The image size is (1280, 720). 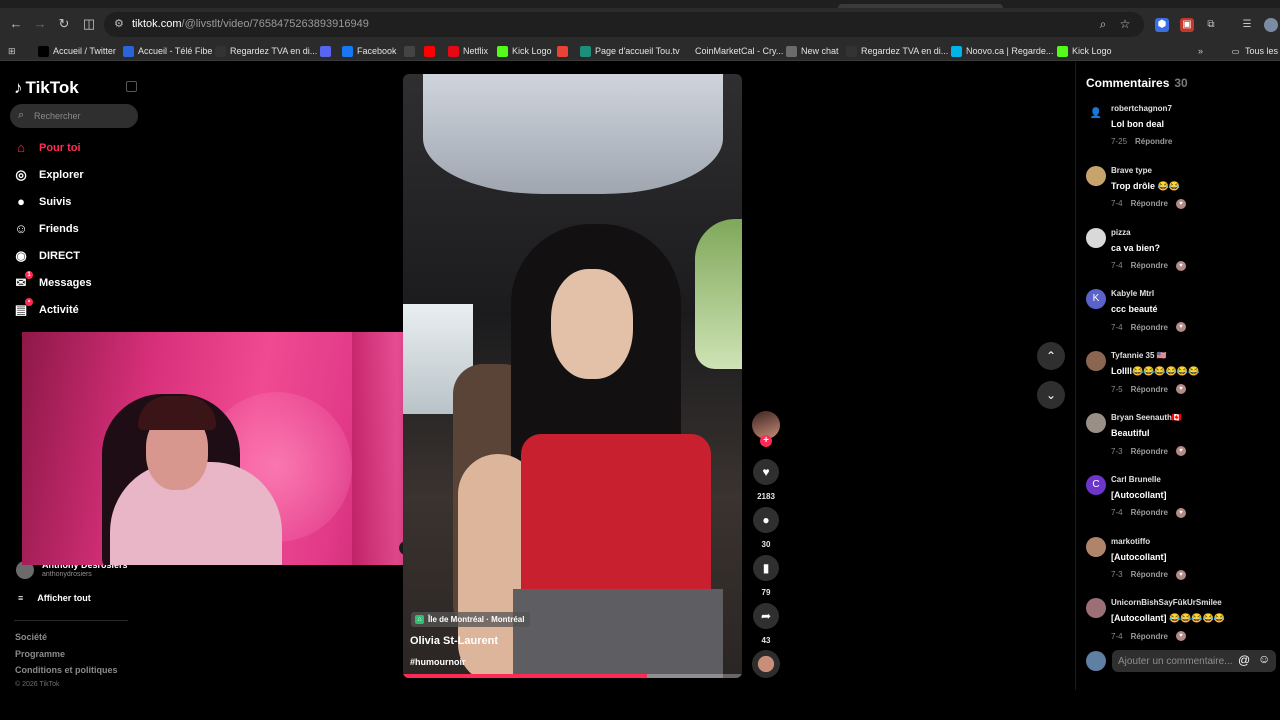 I want to click on back-icon: ←, so click(x=16, y=24).